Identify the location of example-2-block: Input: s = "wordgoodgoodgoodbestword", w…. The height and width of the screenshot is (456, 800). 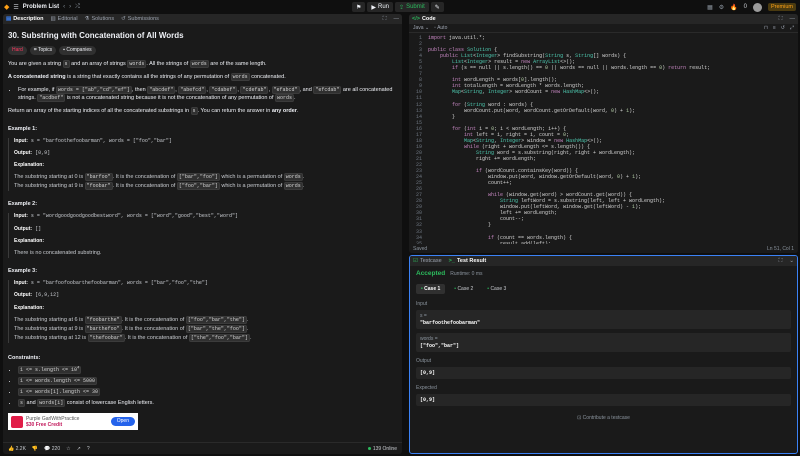
(202, 236).